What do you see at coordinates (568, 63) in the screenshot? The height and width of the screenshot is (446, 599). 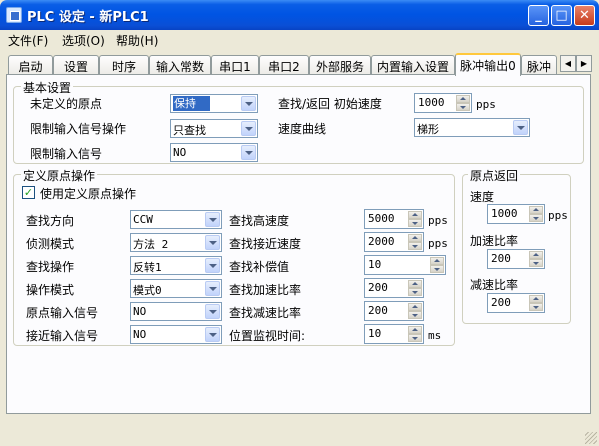 I see `tab-scroll-left-icon: ◀` at bounding box center [568, 63].